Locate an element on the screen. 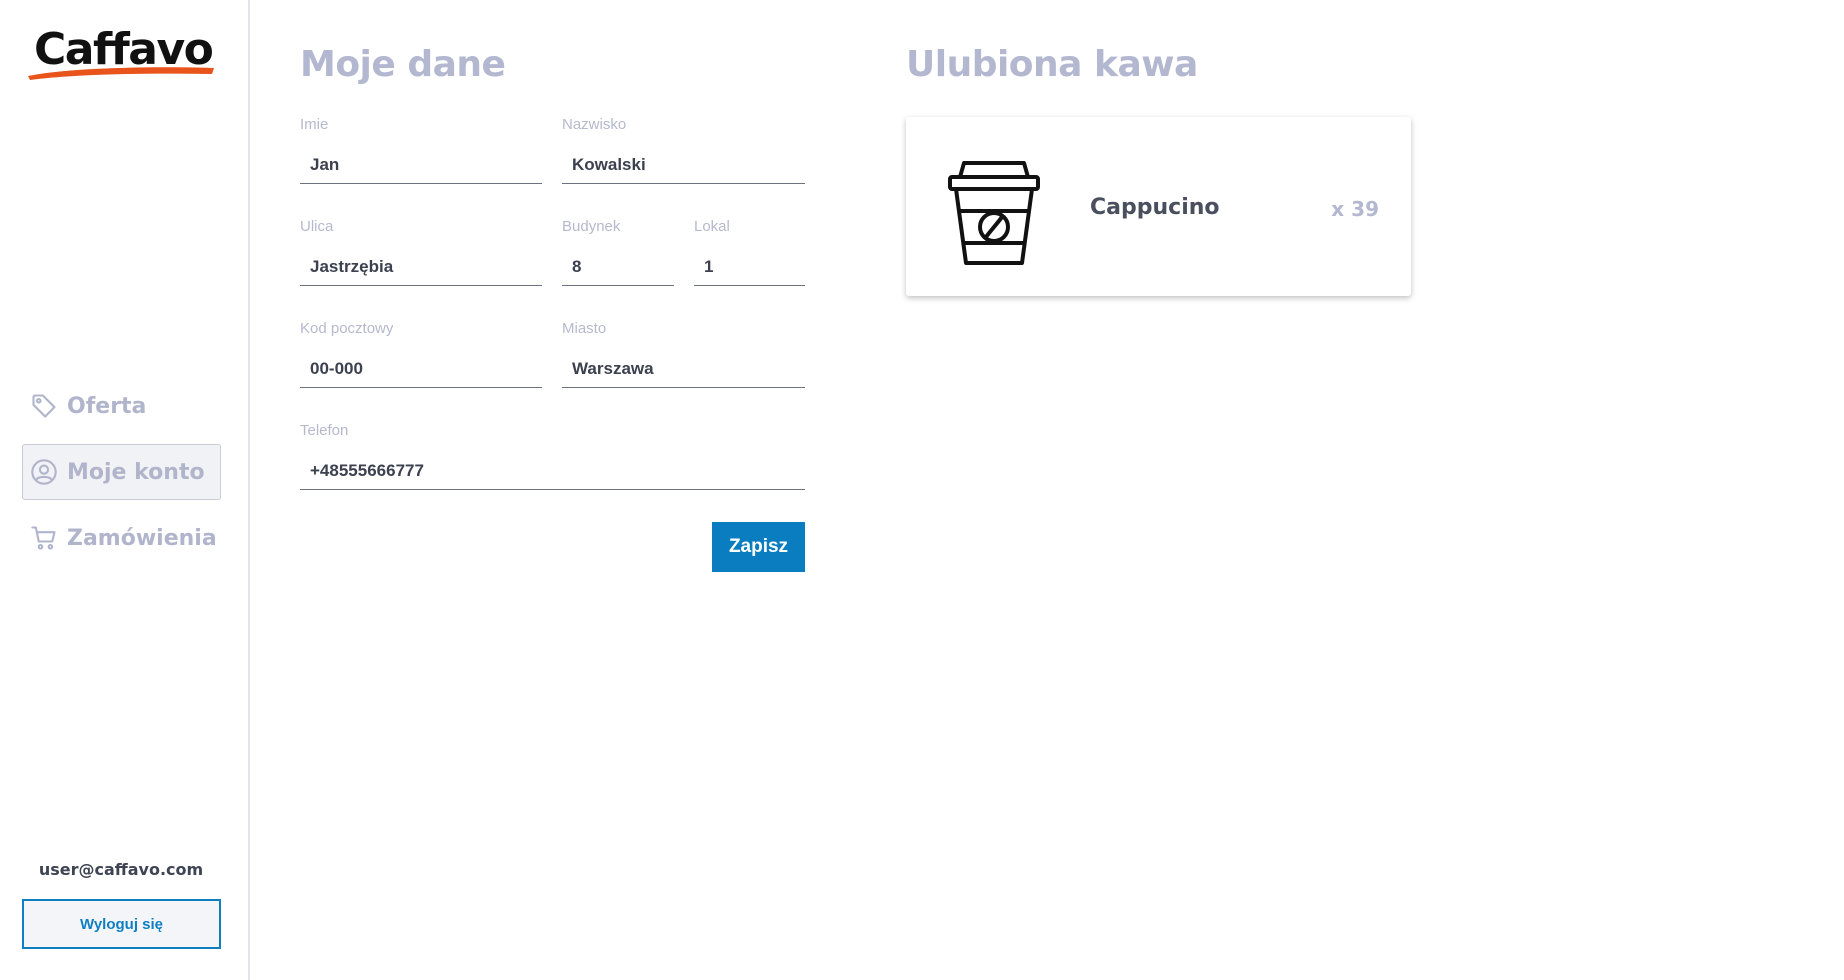 This screenshot has height=980, width=1844. building-field: Budynek is located at coordinates (618, 252).